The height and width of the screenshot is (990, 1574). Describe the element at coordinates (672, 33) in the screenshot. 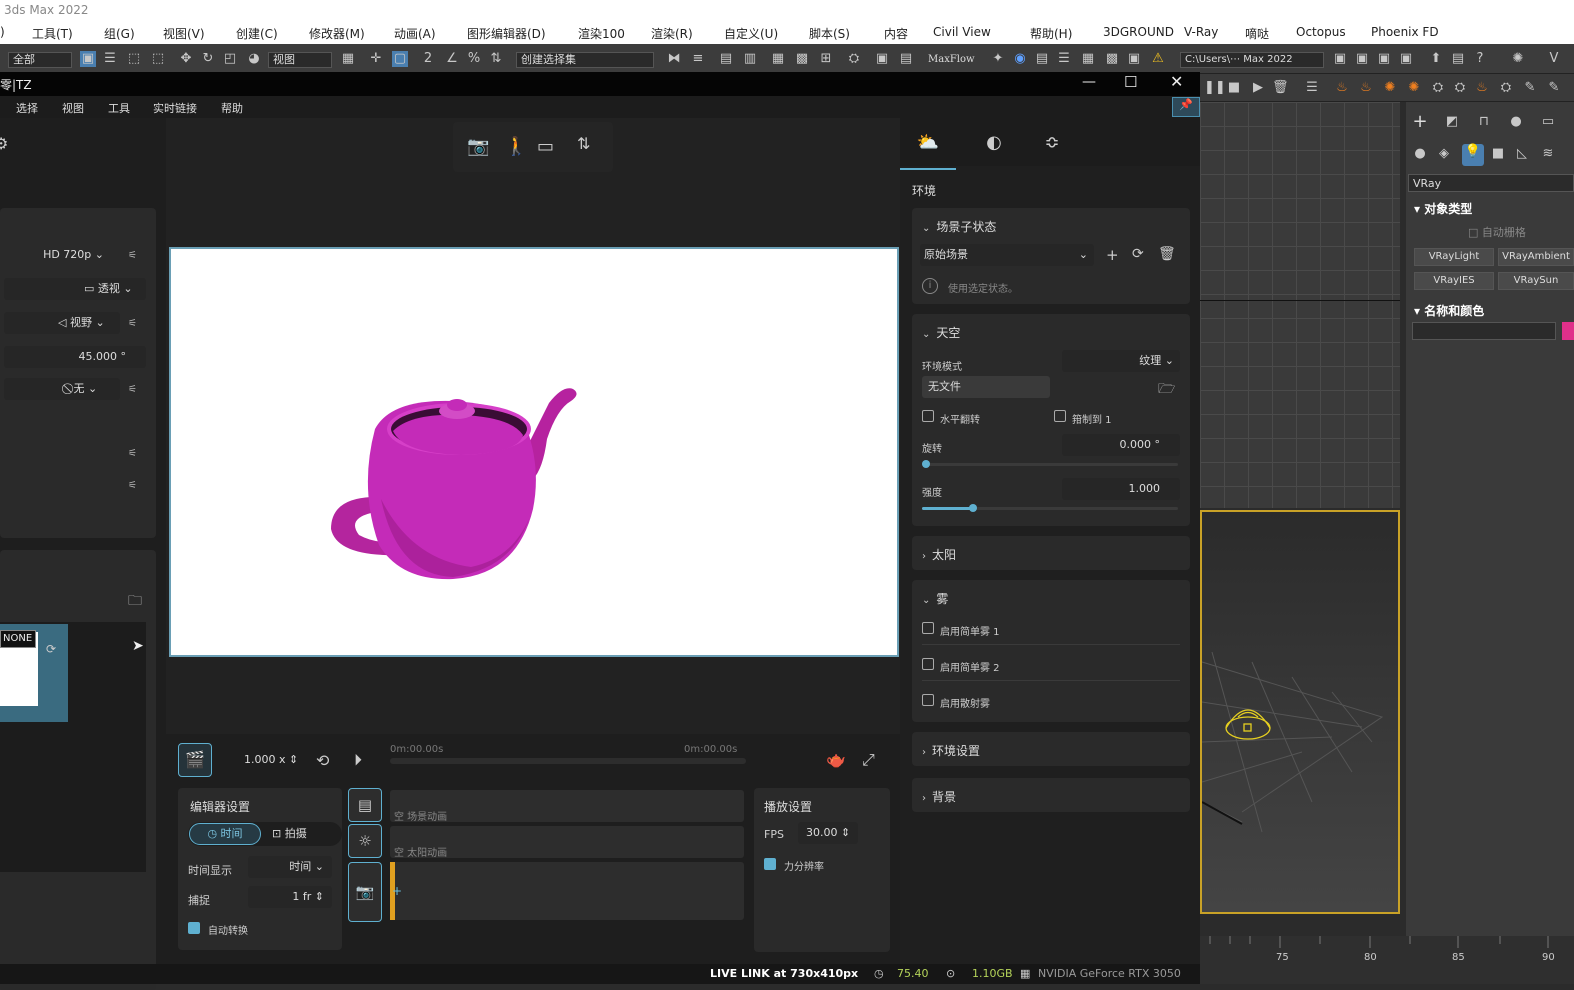

I see `max-menu-rendering: 渲染(R)` at that location.